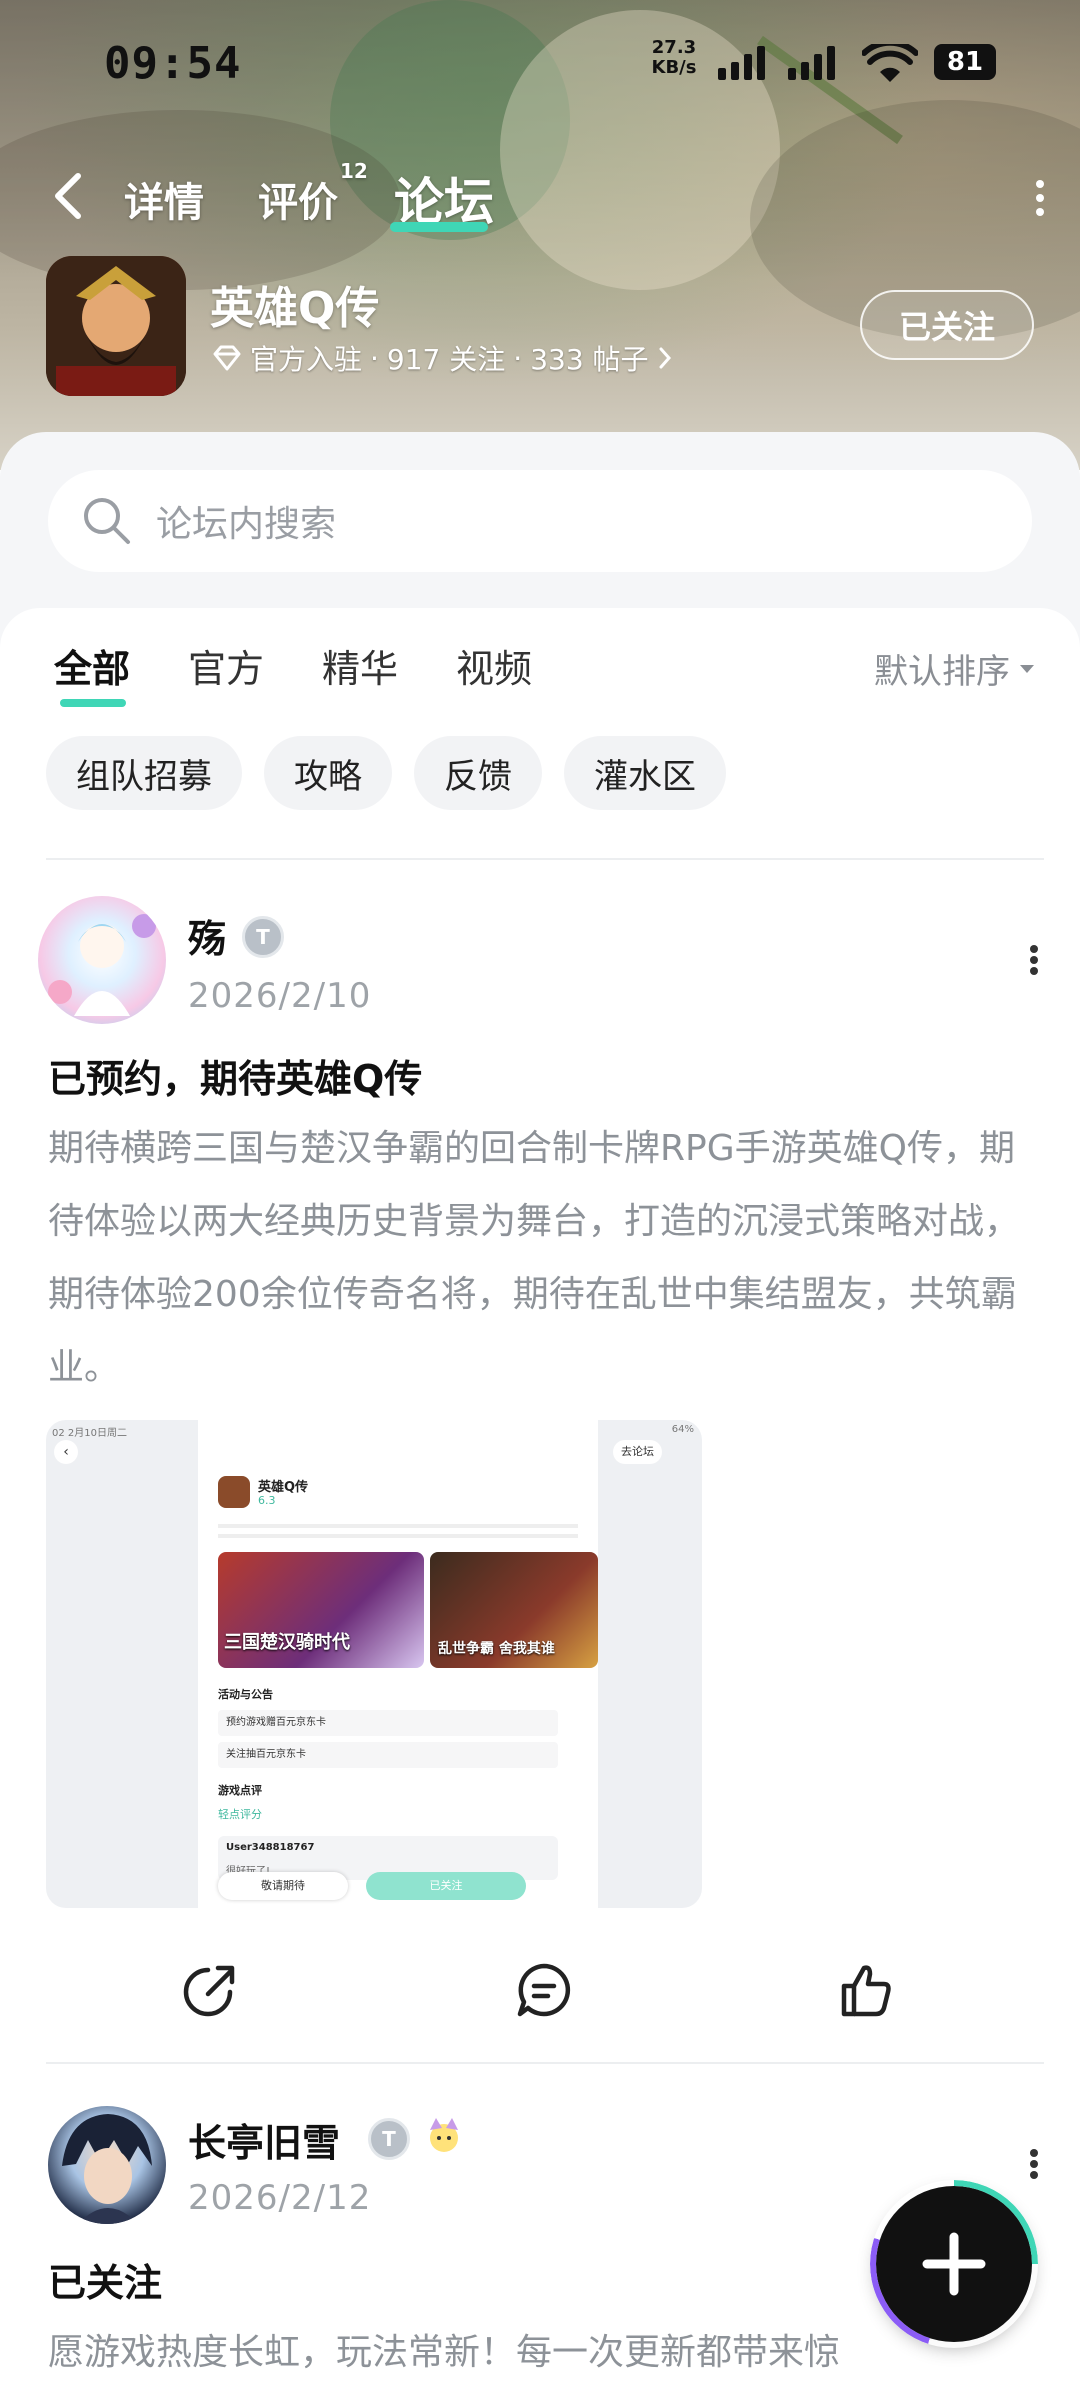 The width and height of the screenshot is (1080, 2403). What do you see at coordinates (494, 665) in the screenshot?
I see `forum-tab-video: 视频` at bounding box center [494, 665].